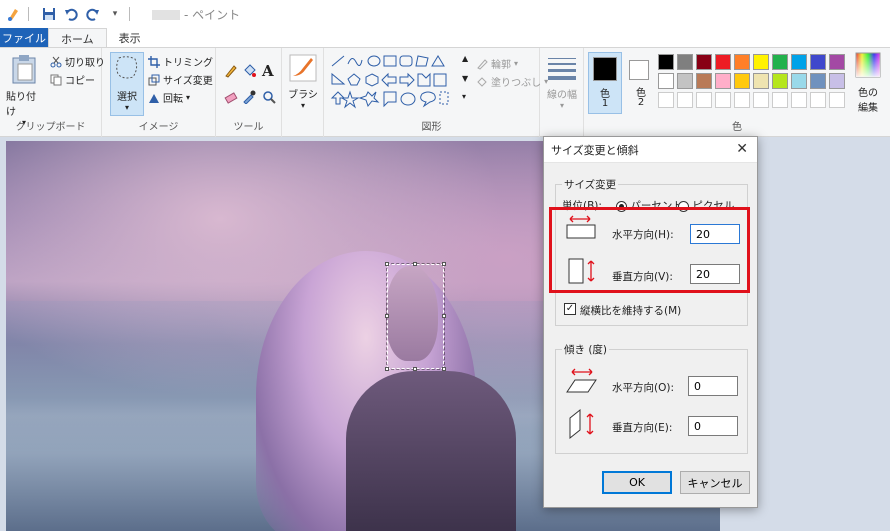 This screenshot has height=531, width=890. What do you see at coordinates (77, 38) in the screenshot?
I see `tab-home: ホーム` at bounding box center [77, 38].